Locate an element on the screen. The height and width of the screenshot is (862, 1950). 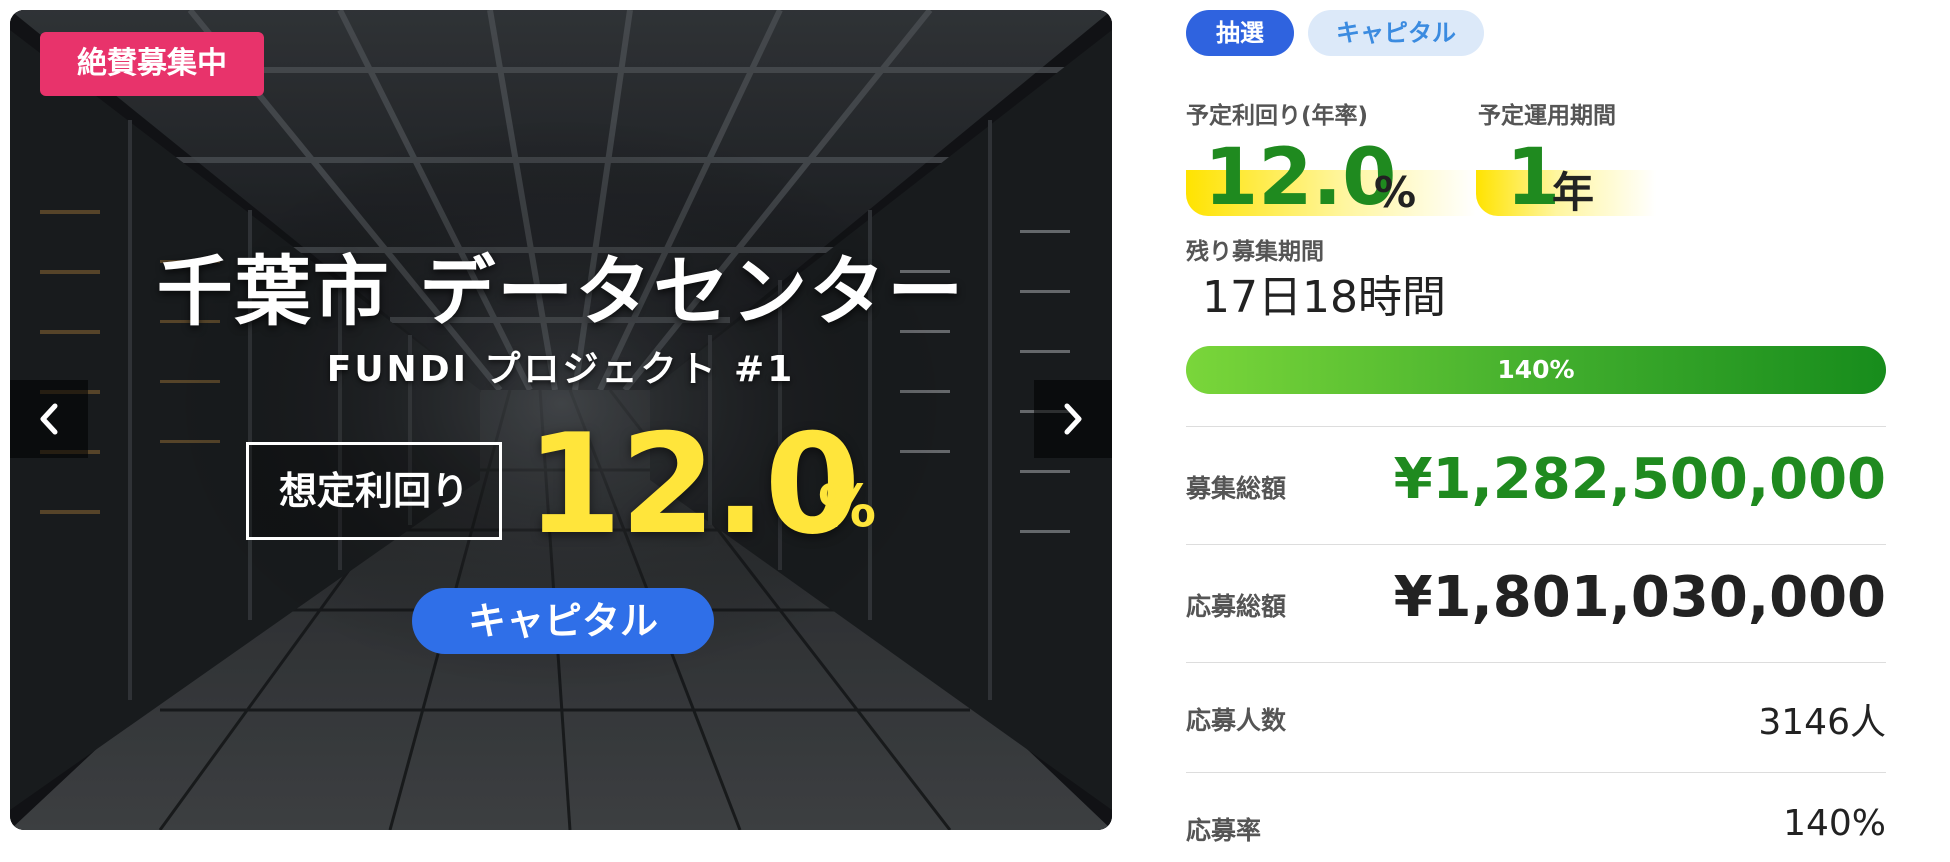
funding-progress-bar: 140% is located at coordinates (1536, 370).